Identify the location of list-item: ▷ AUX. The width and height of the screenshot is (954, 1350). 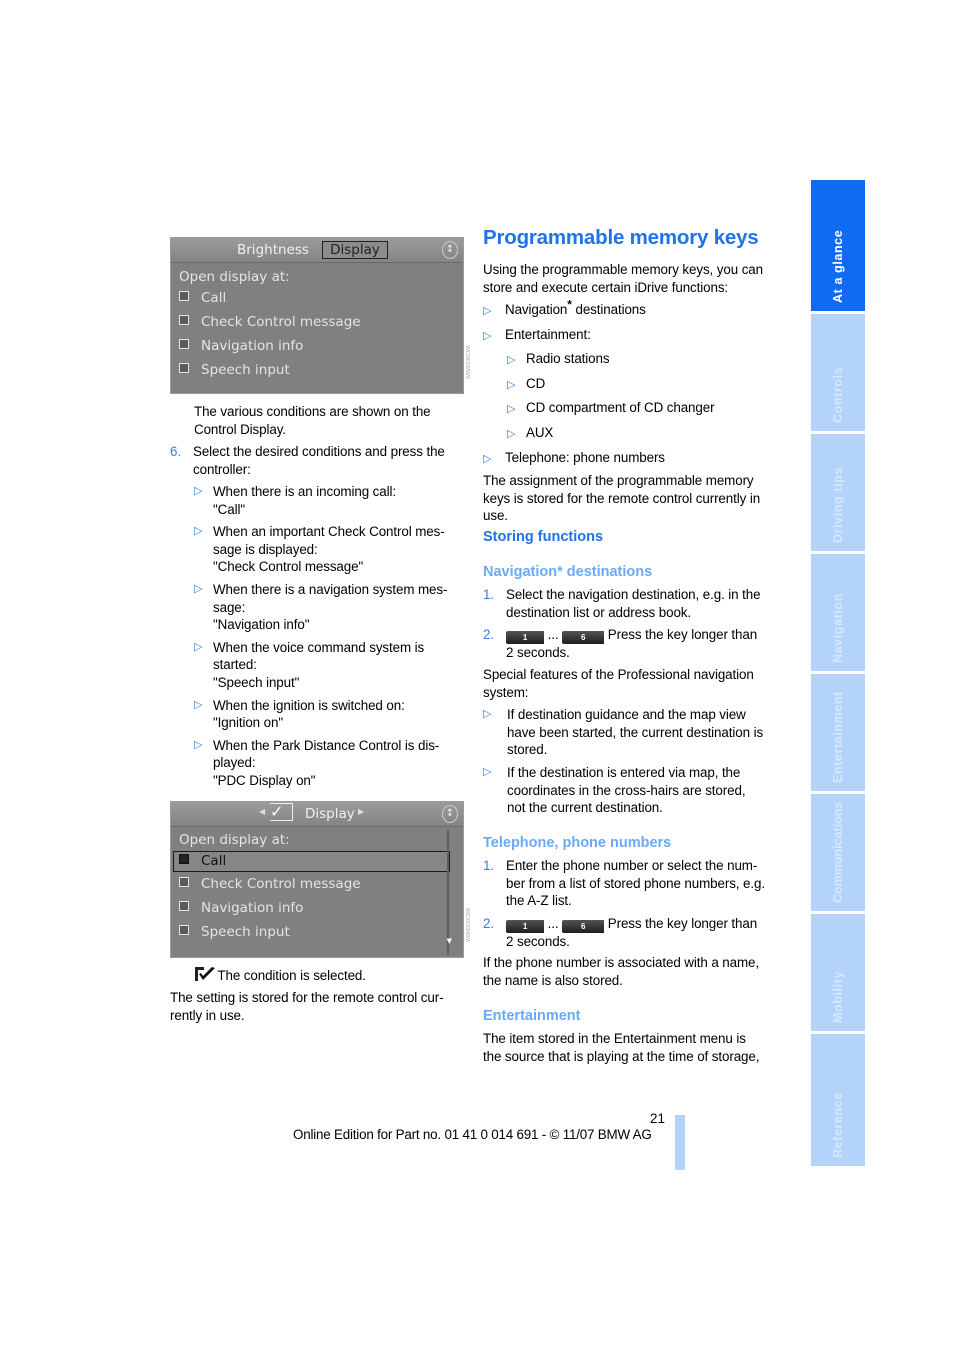
(645, 434).